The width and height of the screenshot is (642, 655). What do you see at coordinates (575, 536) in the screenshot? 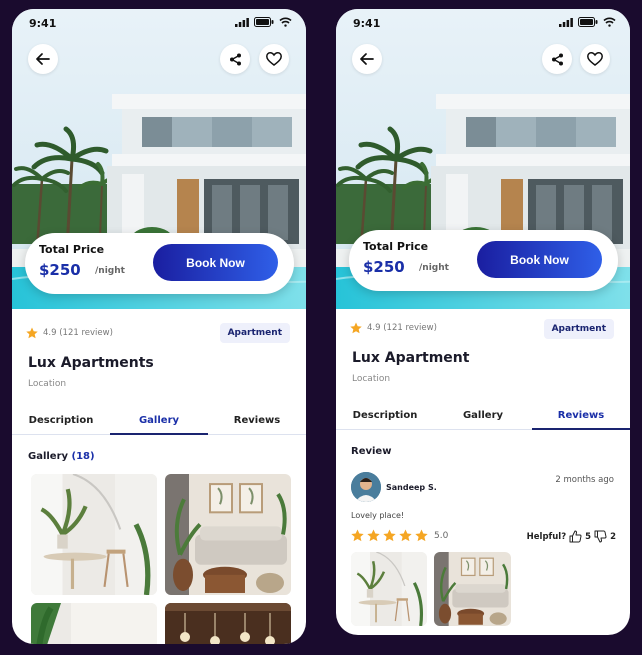
I see `thumbs-up-icon` at bounding box center [575, 536].